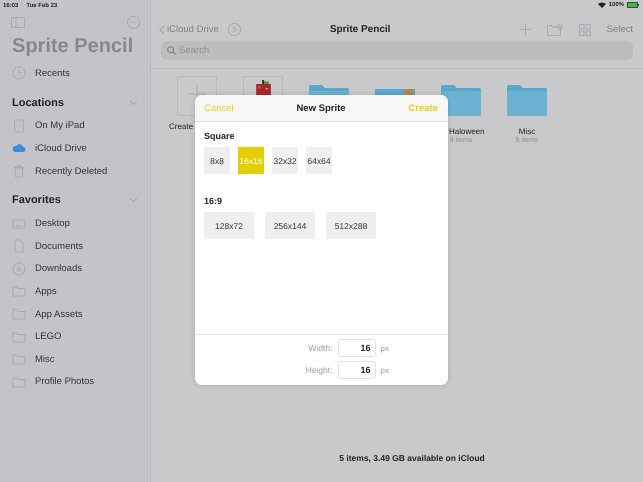 The width and height of the screenshot is (643, 482). I want to click on size-preset: 64x64, so click(319, 160).